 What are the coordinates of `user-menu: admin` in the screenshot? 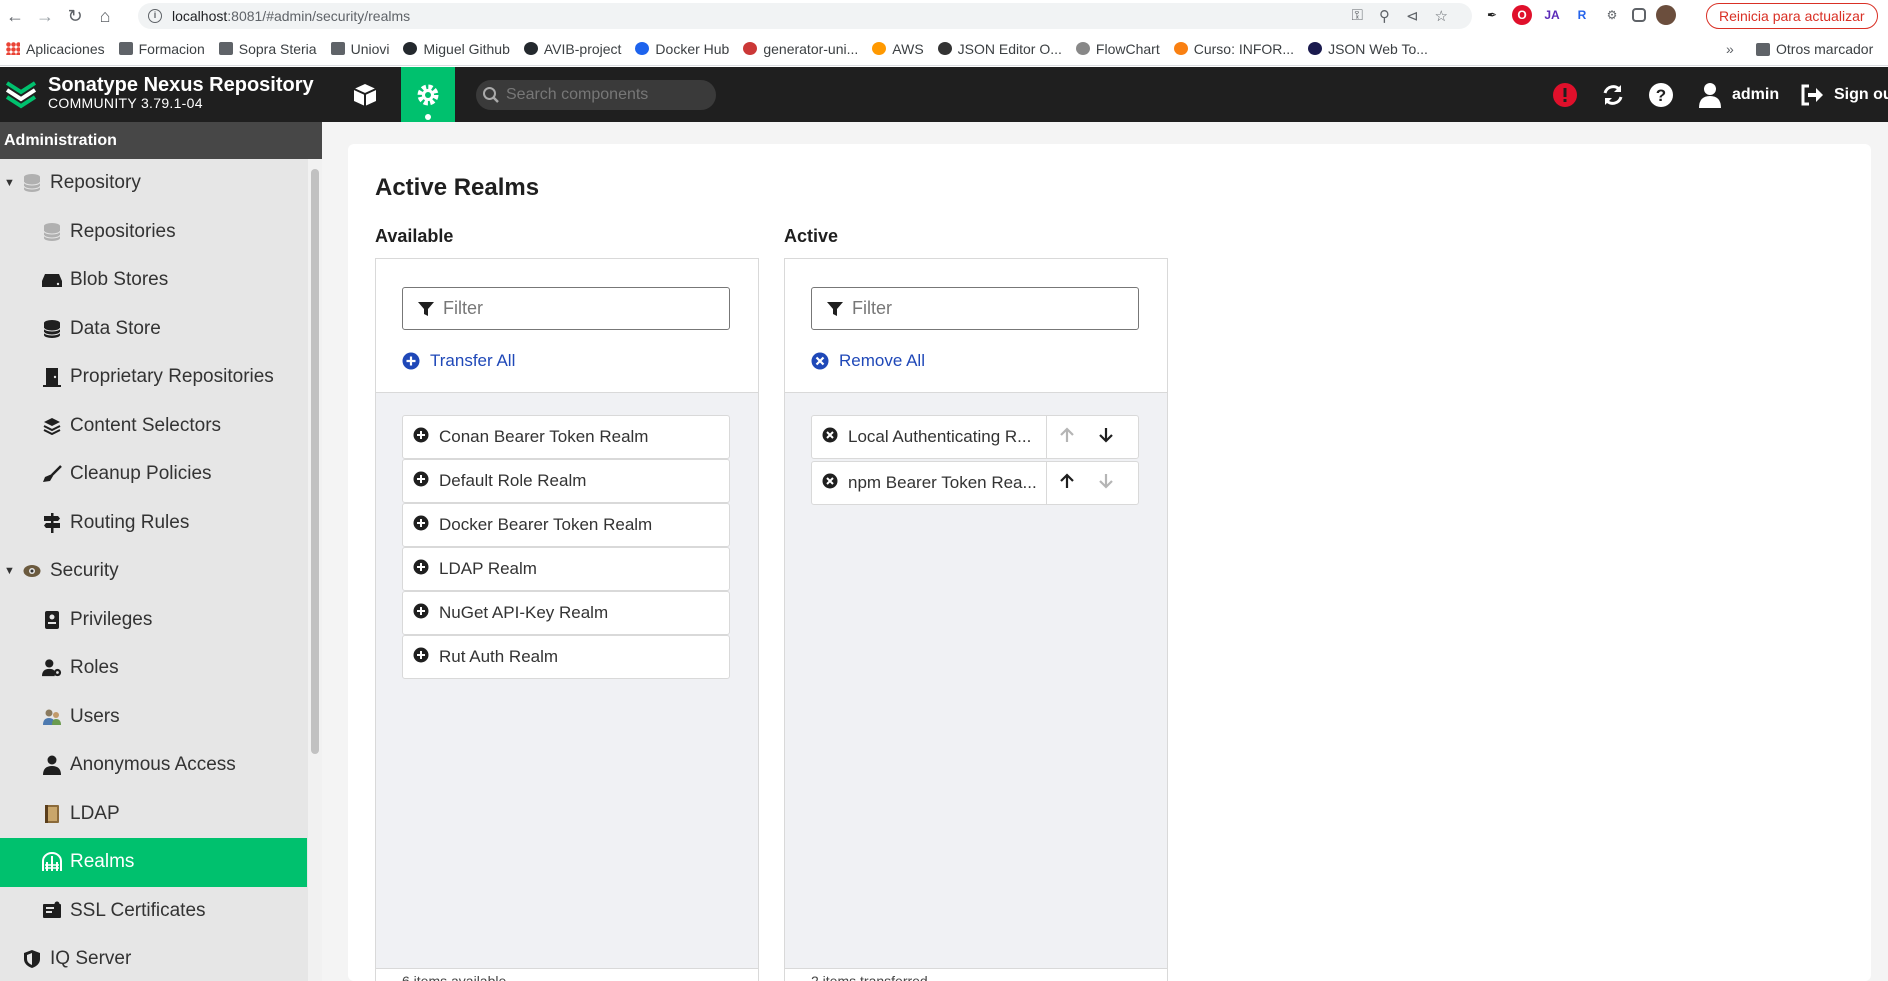 It's located at (1738, 94).